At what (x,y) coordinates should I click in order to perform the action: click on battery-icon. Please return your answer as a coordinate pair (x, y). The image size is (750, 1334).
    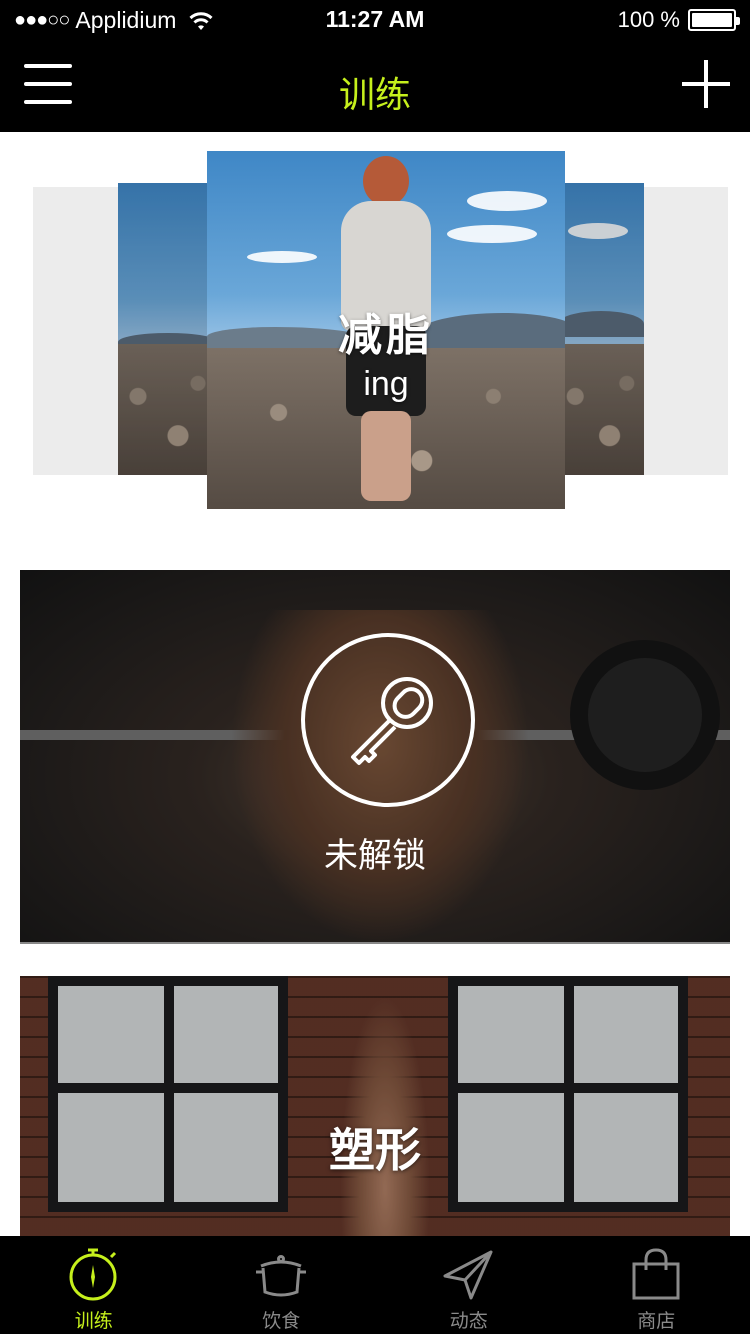
    Looking at the image, I should click on (714, 20).